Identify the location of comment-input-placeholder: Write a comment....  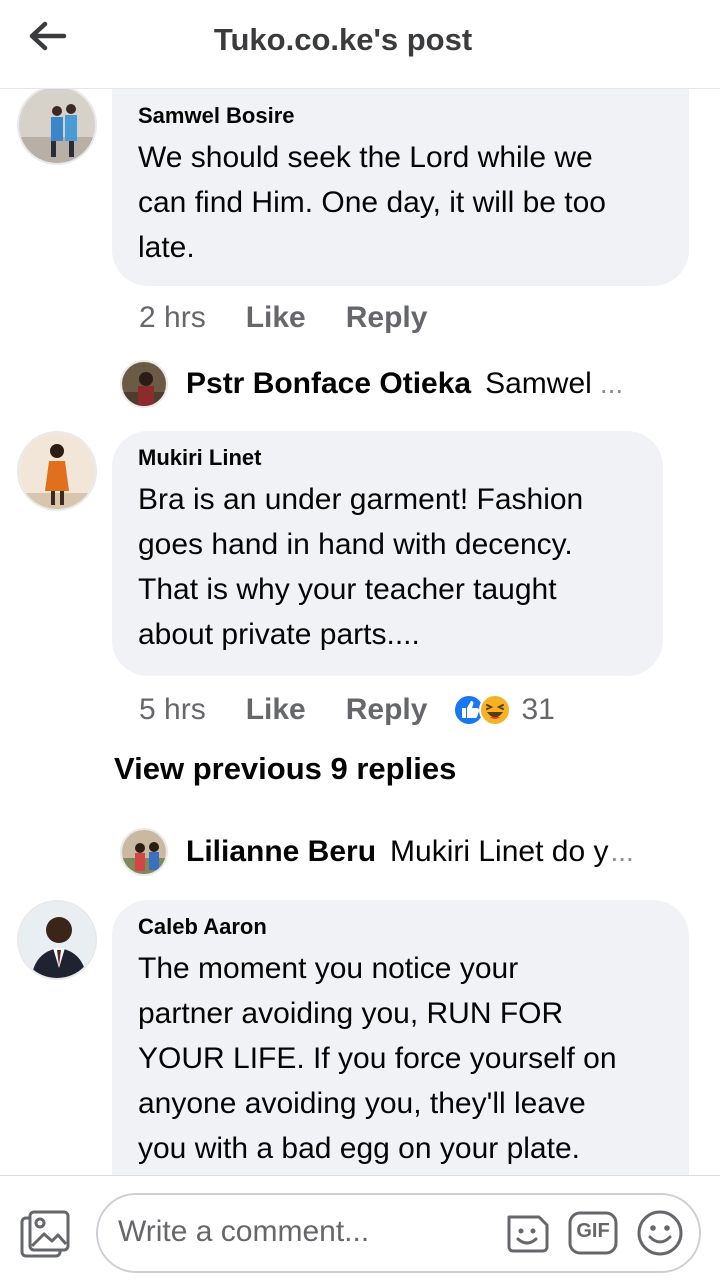
(244, 1231).